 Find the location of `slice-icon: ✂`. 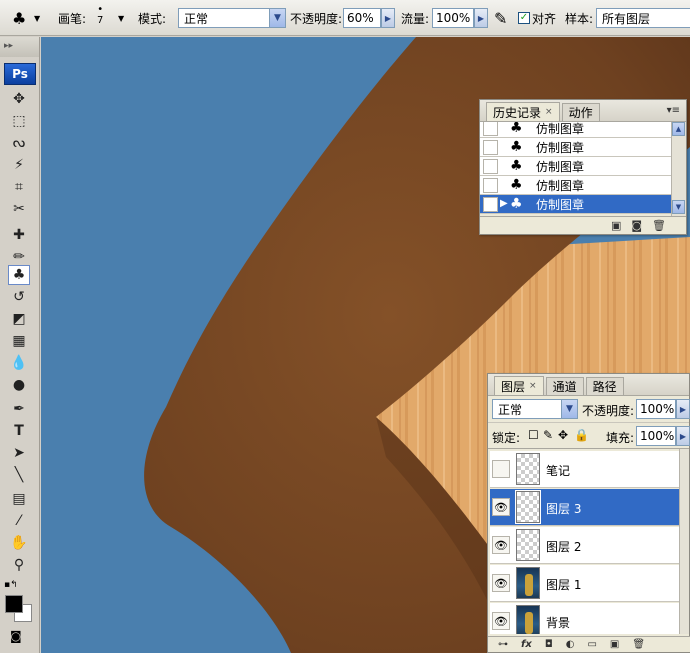

slice-icon: ✂ is located at coordinates (19, 209).